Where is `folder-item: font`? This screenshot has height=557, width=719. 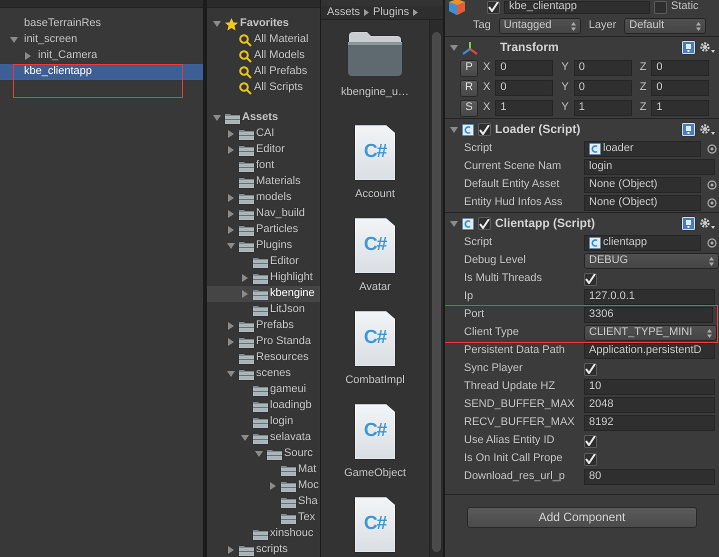
folder-item: font is located at coordinates (265, 166).